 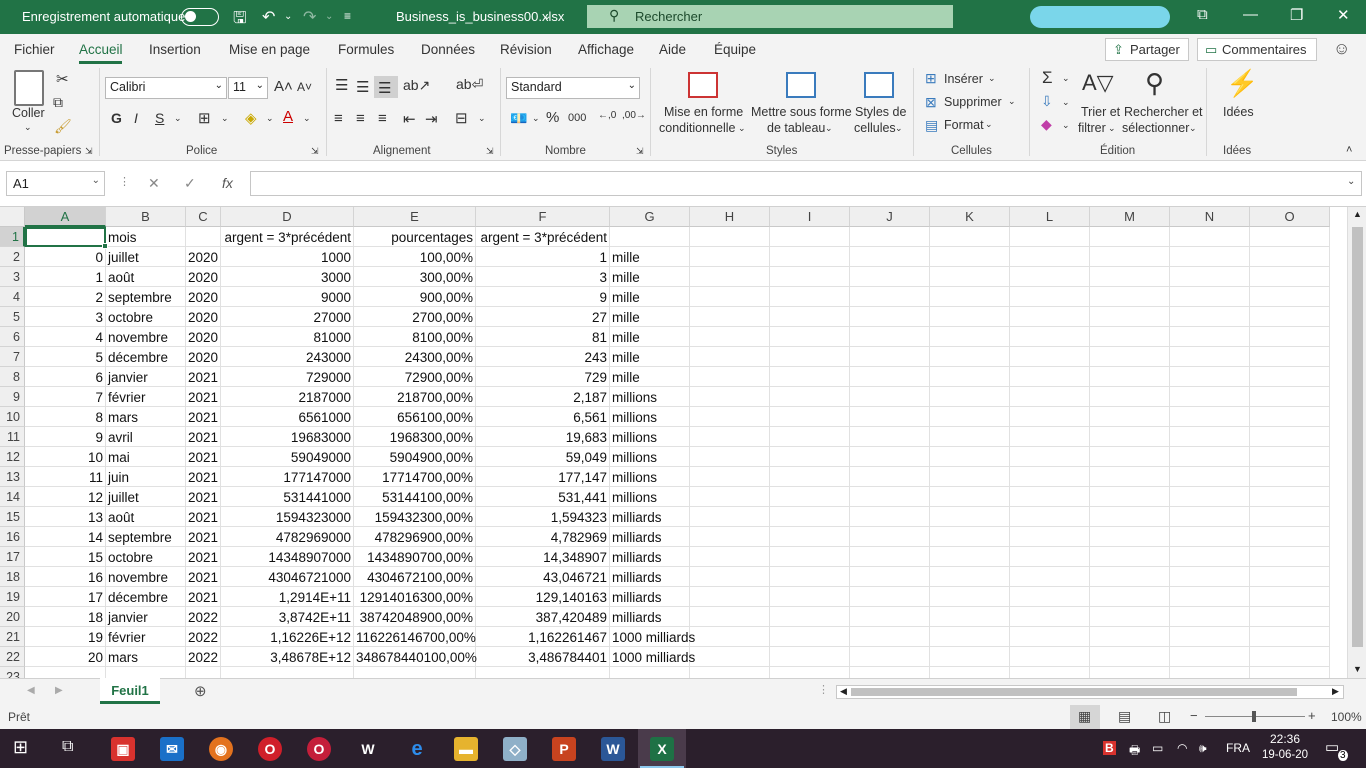 What do you see at coordinates (431, 119) in the screenshot?
I see `increase-indent-icon: ⇥` at bounding box center [431, 119].